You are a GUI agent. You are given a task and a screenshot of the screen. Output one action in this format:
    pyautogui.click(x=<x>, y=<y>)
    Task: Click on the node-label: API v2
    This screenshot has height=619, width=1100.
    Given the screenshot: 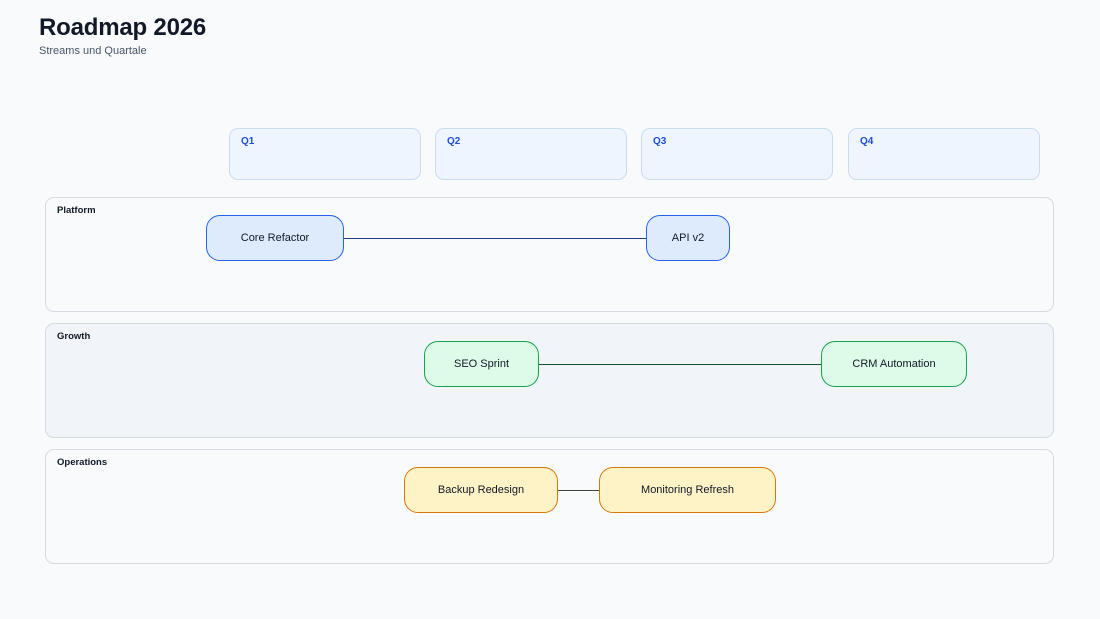 What is the action you would take?
    pyautogui.click(x=688, y=238)
    